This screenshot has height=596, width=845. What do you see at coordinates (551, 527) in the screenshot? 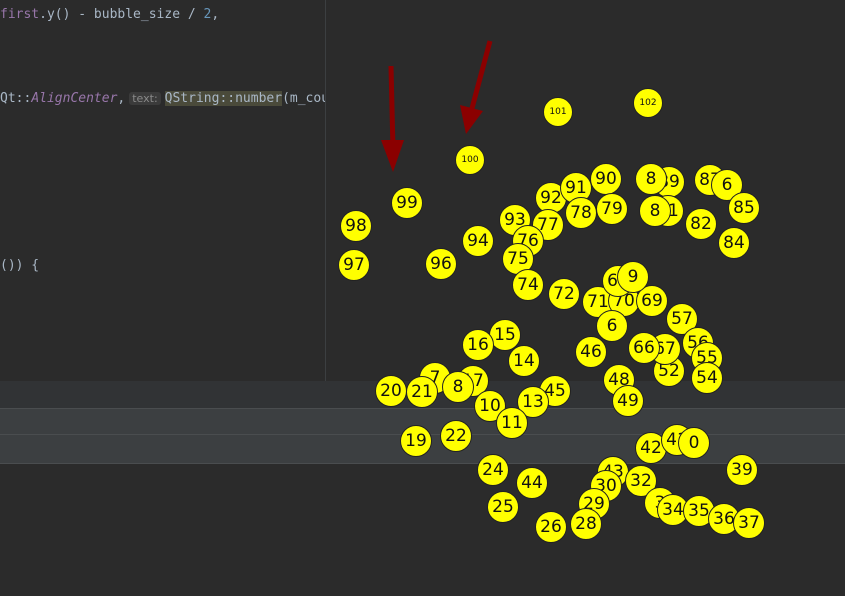
I see `bubble: 26` at bounding box center [551, 527].